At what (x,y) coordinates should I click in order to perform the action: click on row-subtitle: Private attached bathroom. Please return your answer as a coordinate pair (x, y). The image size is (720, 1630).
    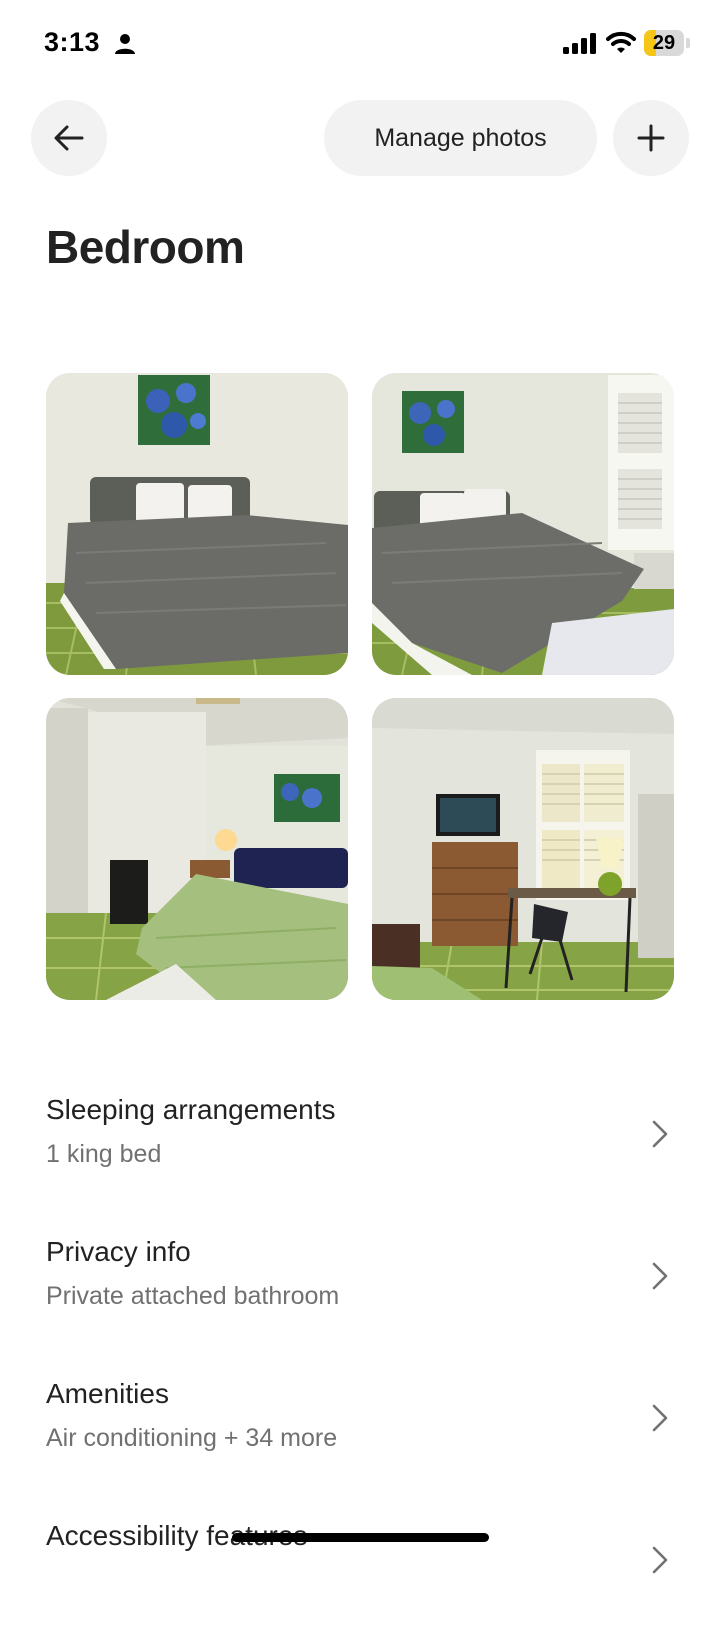
    Looking at the image, I should click on (193, 1296).